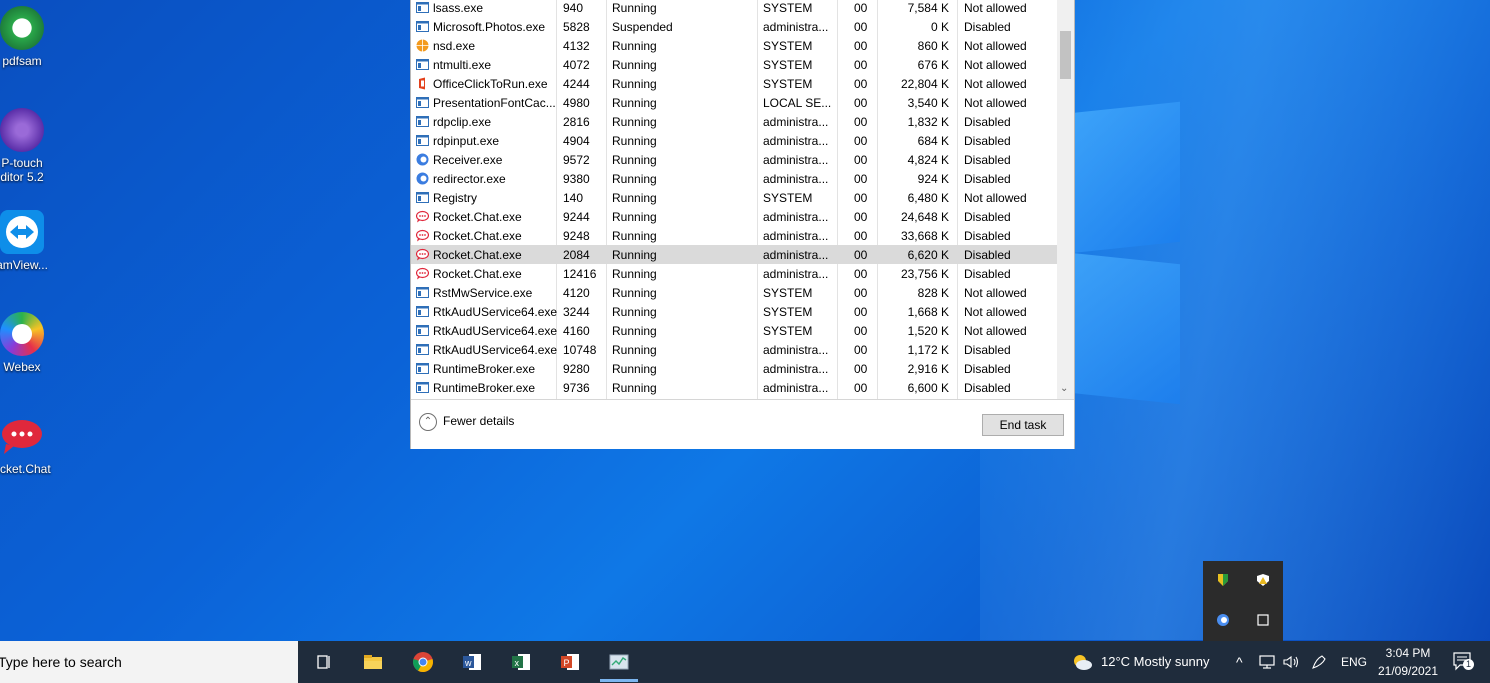 The image size is (1490, 683). Describe the element at coordinates (462, 65) in the screenshot. I see `process-name: ntmulti.exe` at that location.